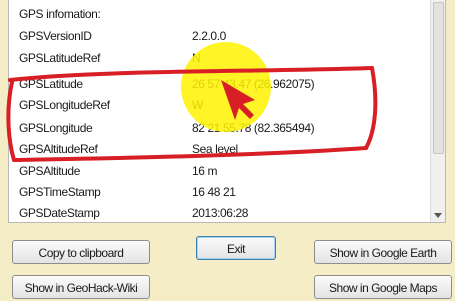 The image size is (455, 301). I want to click on property-name: GPSLongitudeRef, so click(64, 105).